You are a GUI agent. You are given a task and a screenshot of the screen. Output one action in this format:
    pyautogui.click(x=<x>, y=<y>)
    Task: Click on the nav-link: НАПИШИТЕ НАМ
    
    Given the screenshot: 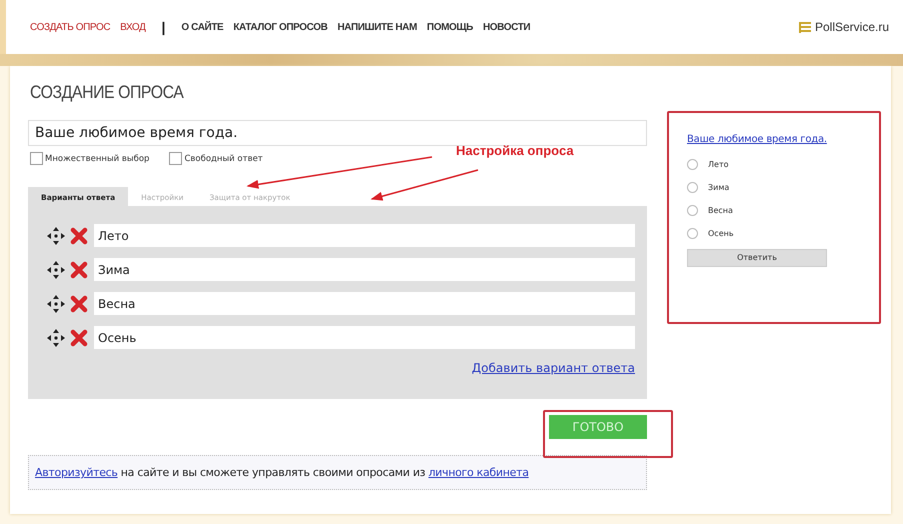 What is the action you would take?
    pyautogui.click(x=377, y=27)
    